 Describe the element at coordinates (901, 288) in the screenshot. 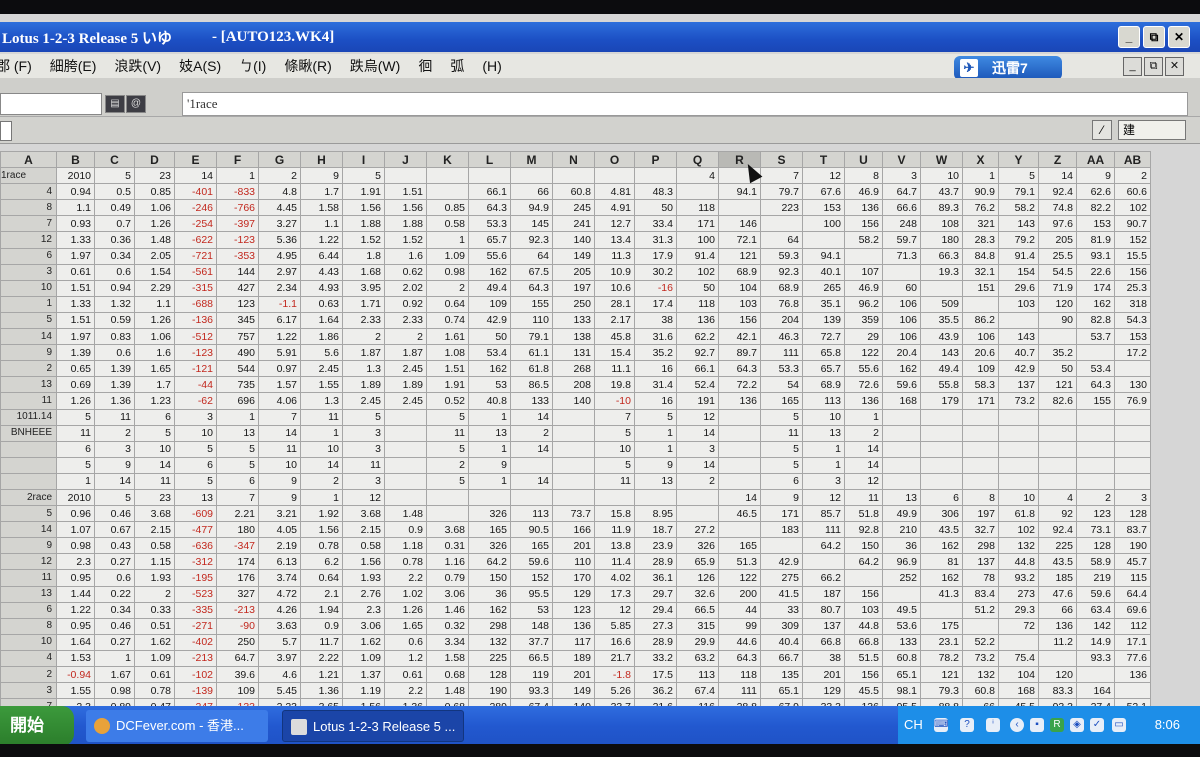

I see `cell: 60` at that location.